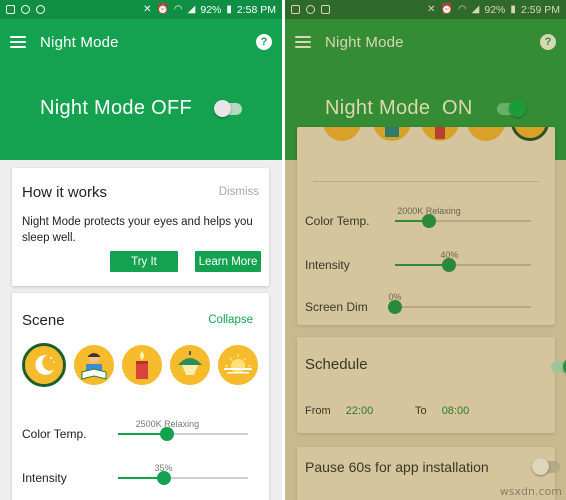 The height and width of the screenshot is (500, 566). What do you see at coordinates (546, 466) in the screenshot?
I see `pause-toggle` at bounding box center [546, 466].